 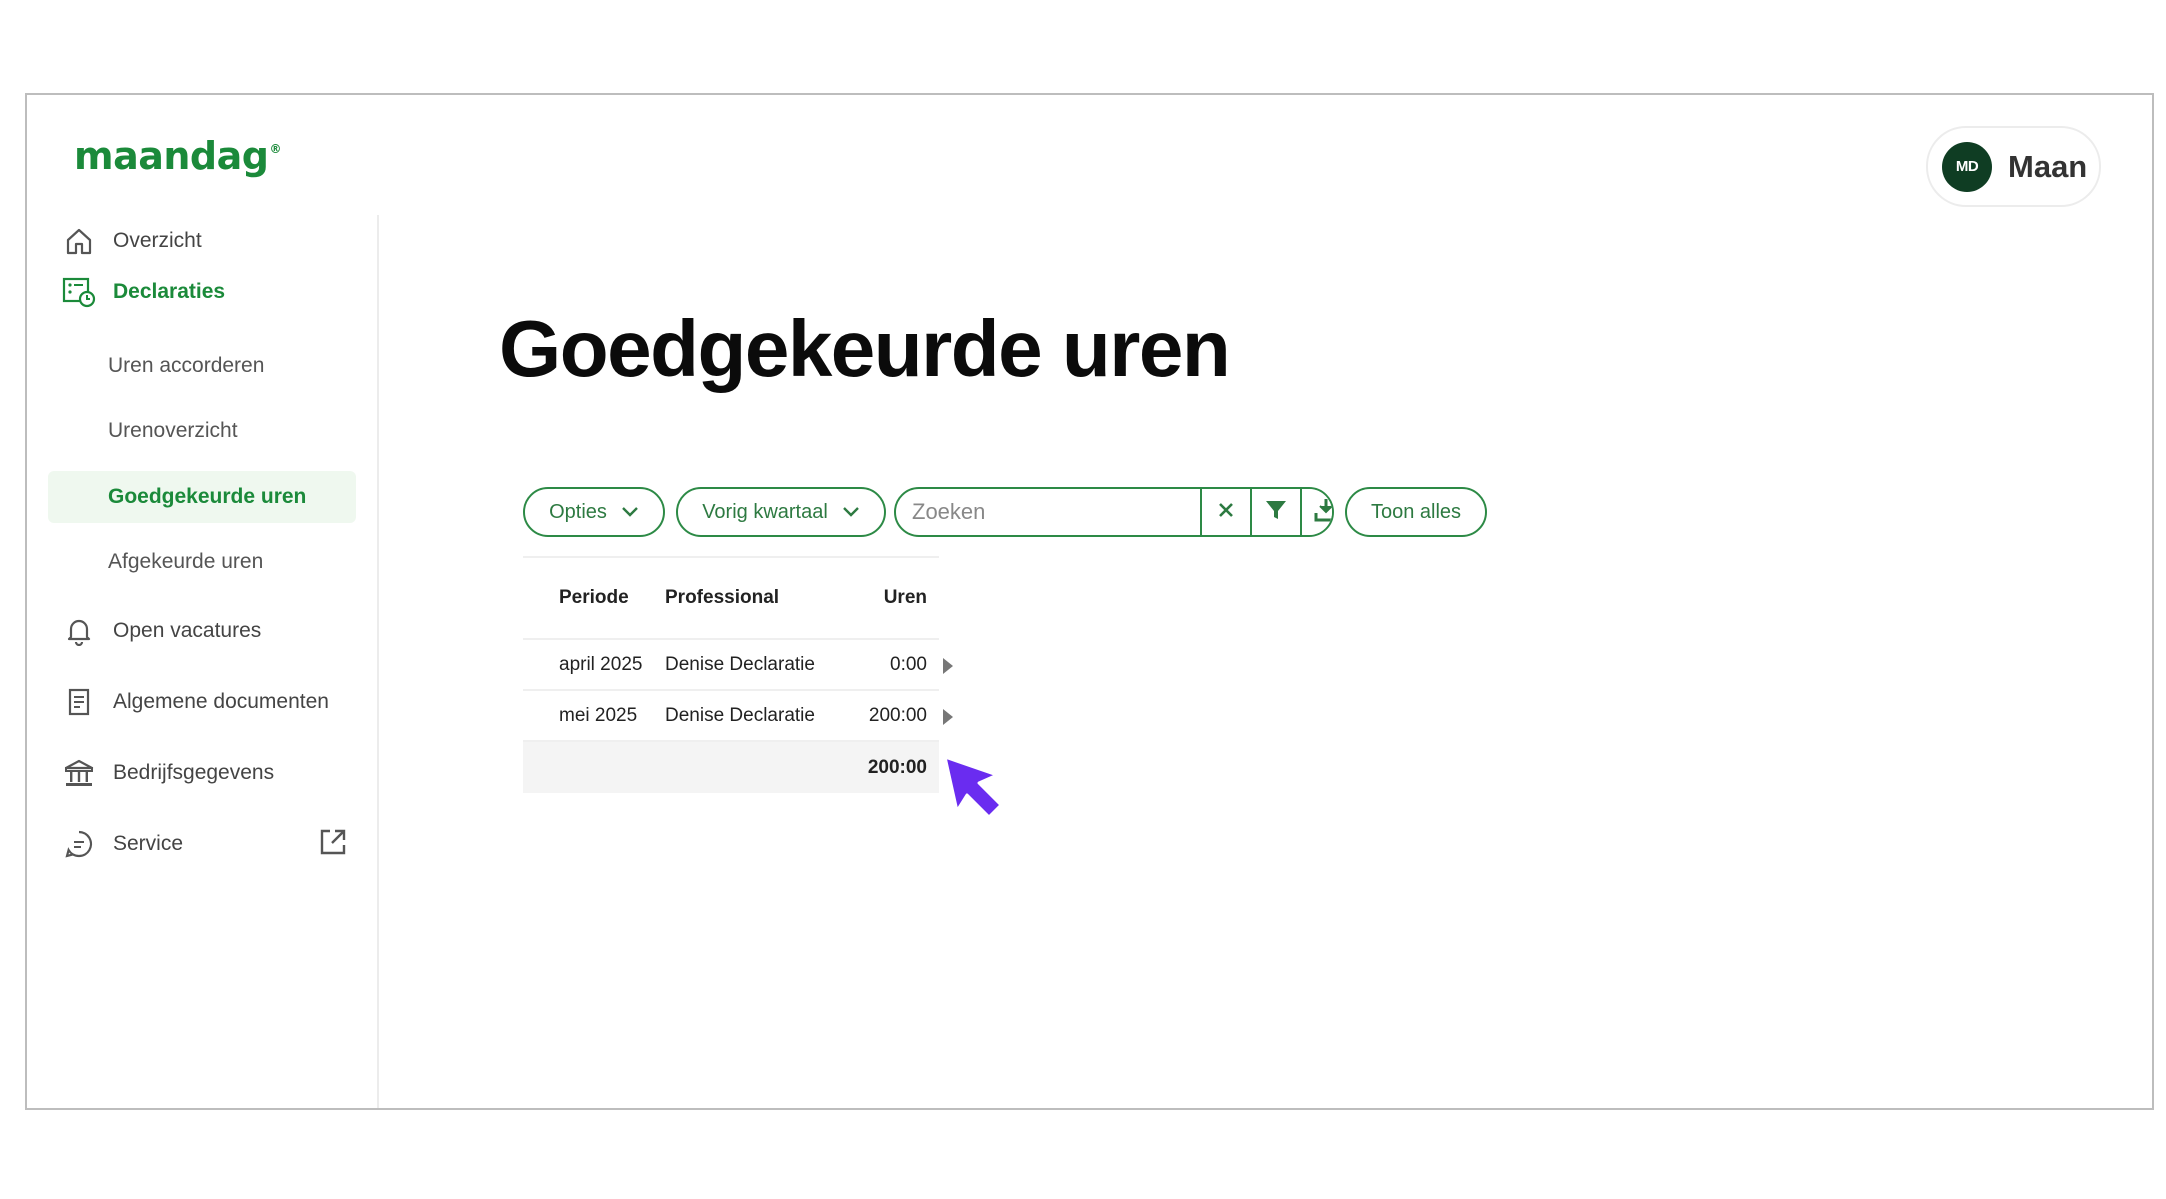 What do you see at coordinates (171, 156) in the screenshot?
I see `logo-text: maandag` at bounding box center [171, 156].